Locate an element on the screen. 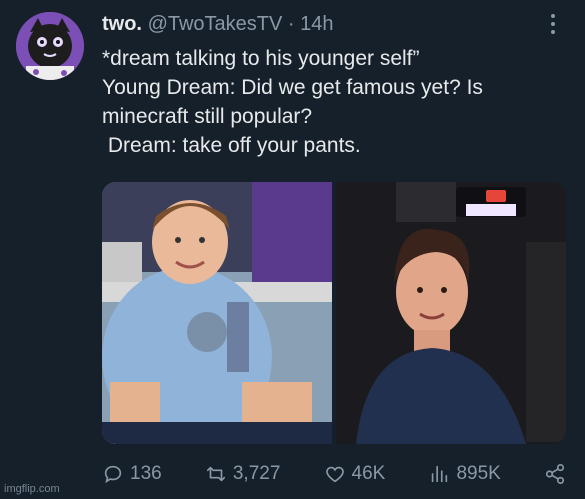 The image size is (585, 499). display-name: two. is located at coordinates (122, 24).